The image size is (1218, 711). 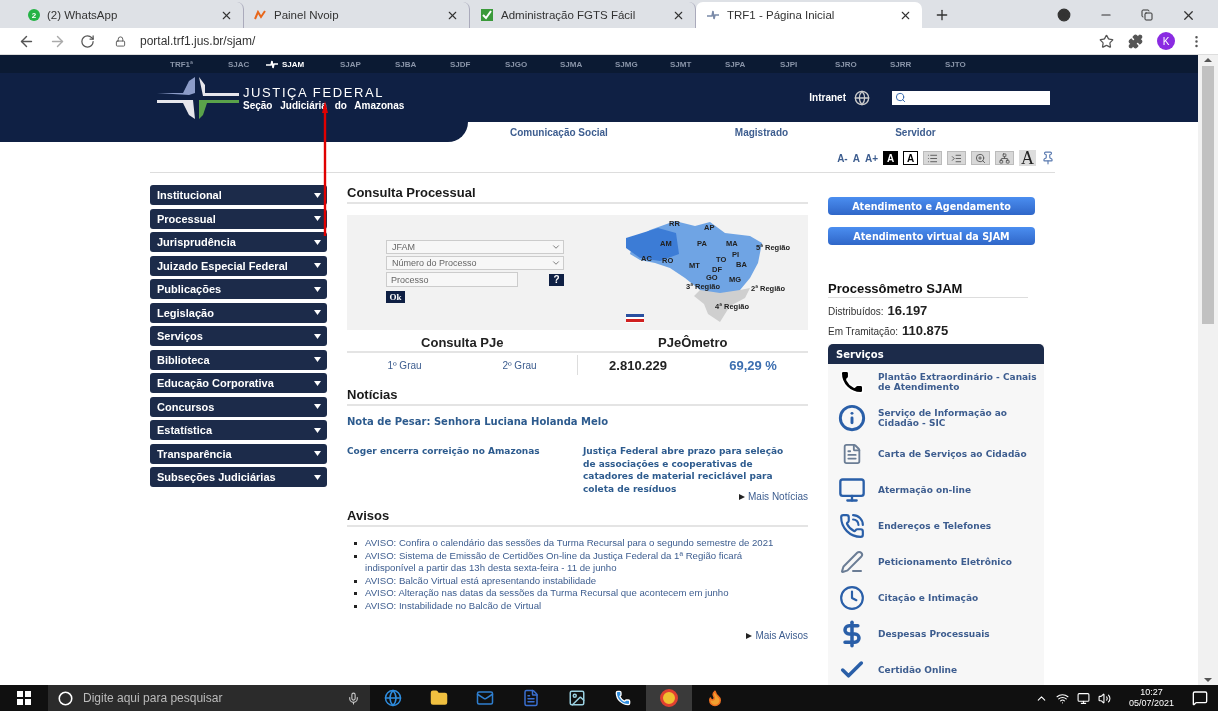 I want to click on scroll-up-icon, so click(x=1208, y=60).